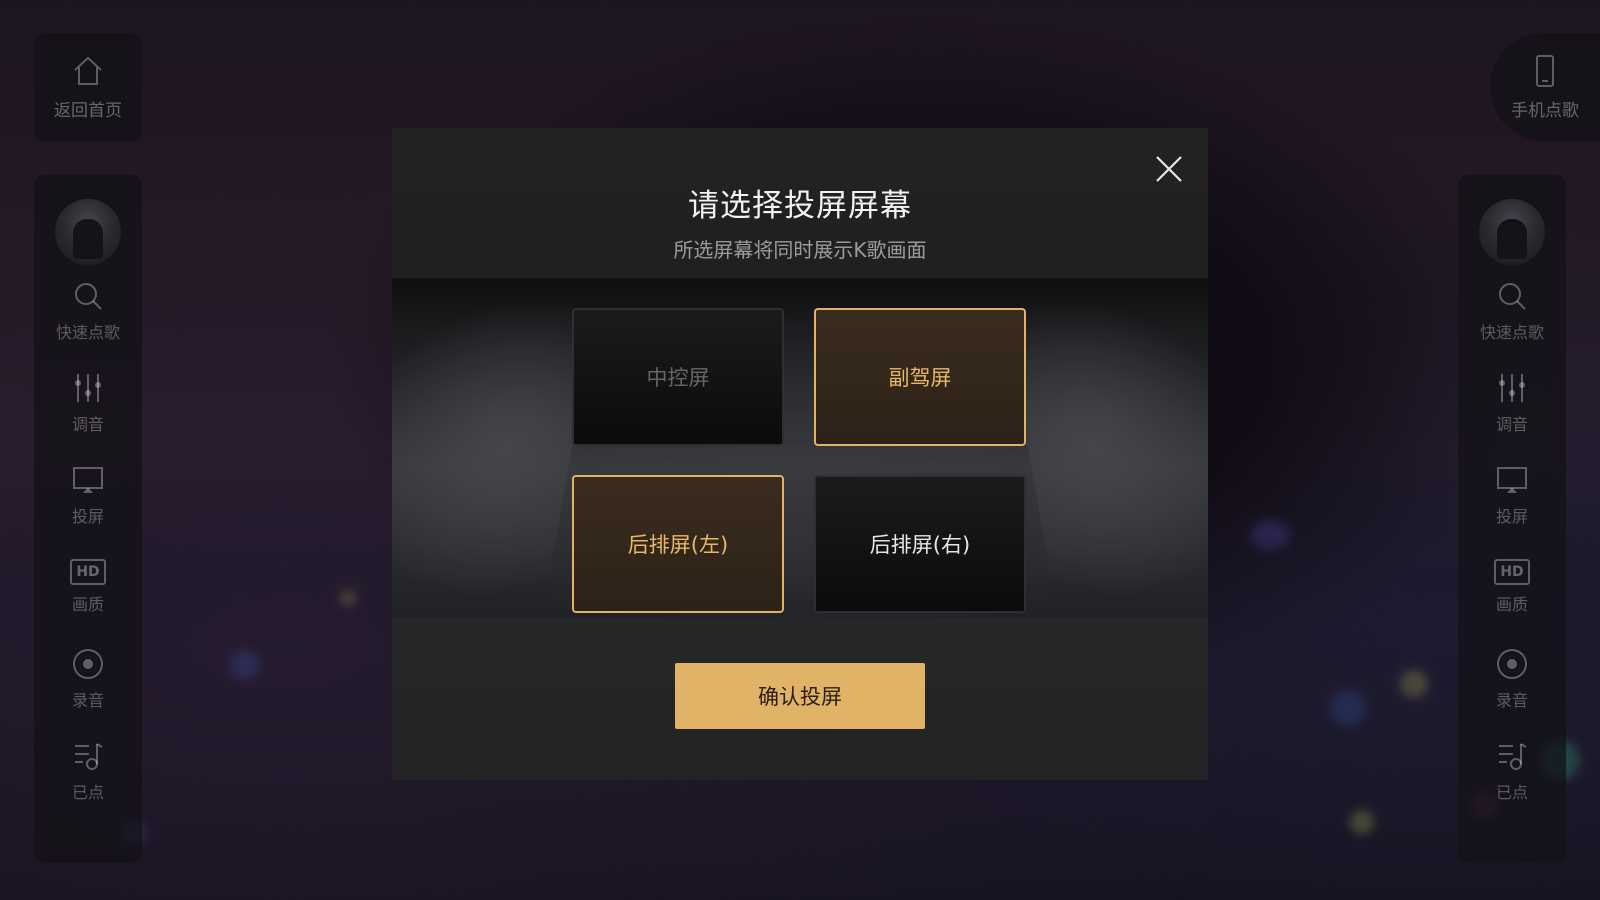  Describe the element at coordinates (800, 250) in the screenshot. I see `dialog-subtitle: 所选屏幕将同时展示K歌画面` at that location.